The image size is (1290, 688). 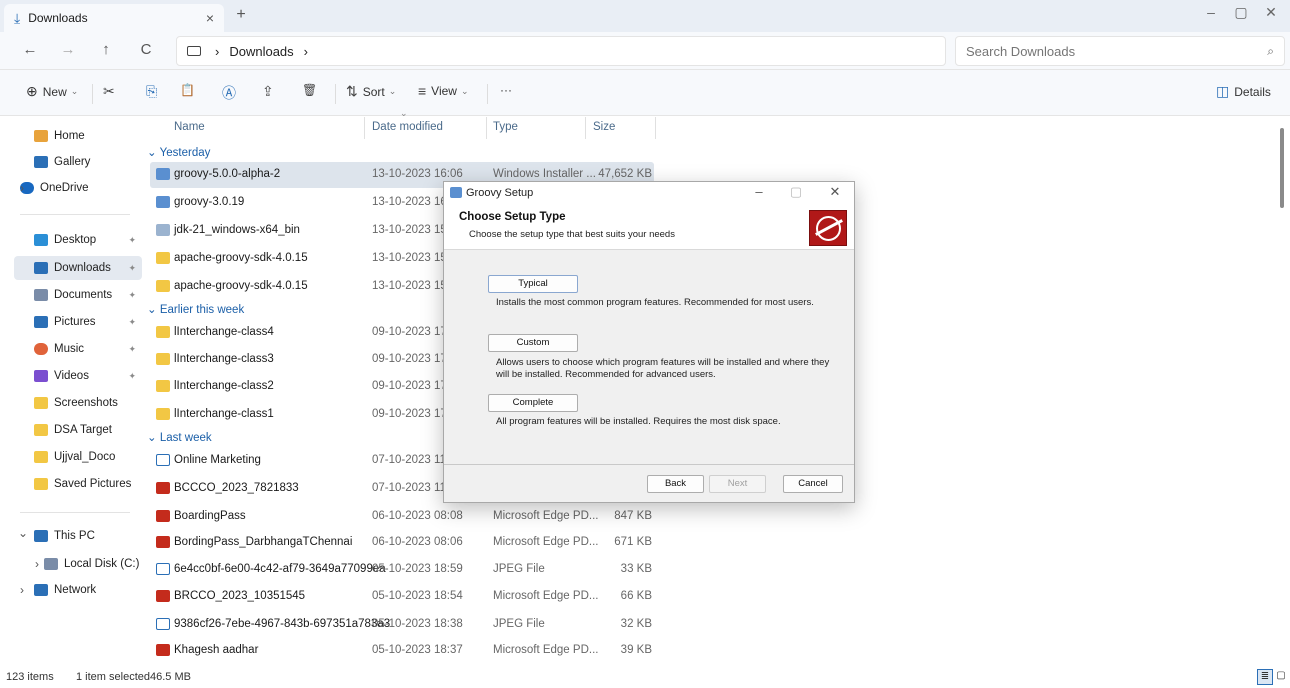 I want to click on sidebar-item-local-disk: Local Disk (C:), so click(x=88, y=564).